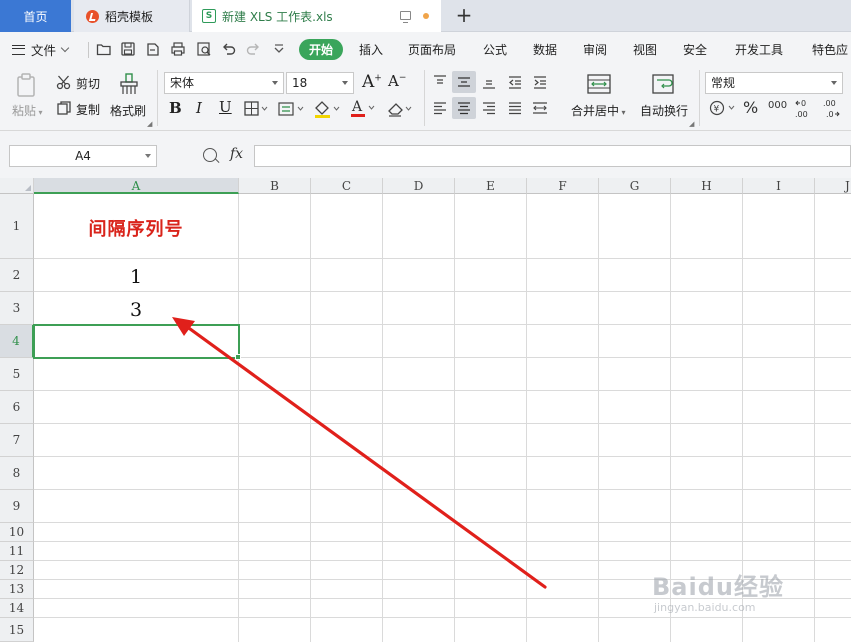 This screenshot has width=851, height=642. What do you see at coordinates (17, 473) in the screenshot?
I see `row-header-8: 8` at bounding box center [17, 473].